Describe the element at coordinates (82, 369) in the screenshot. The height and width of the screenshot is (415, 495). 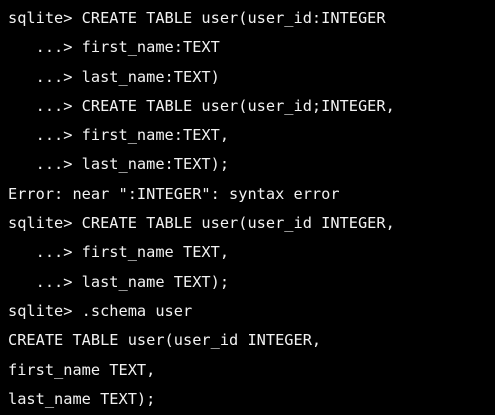
I see `schema-output-line: first_name TEXT,` at that location.